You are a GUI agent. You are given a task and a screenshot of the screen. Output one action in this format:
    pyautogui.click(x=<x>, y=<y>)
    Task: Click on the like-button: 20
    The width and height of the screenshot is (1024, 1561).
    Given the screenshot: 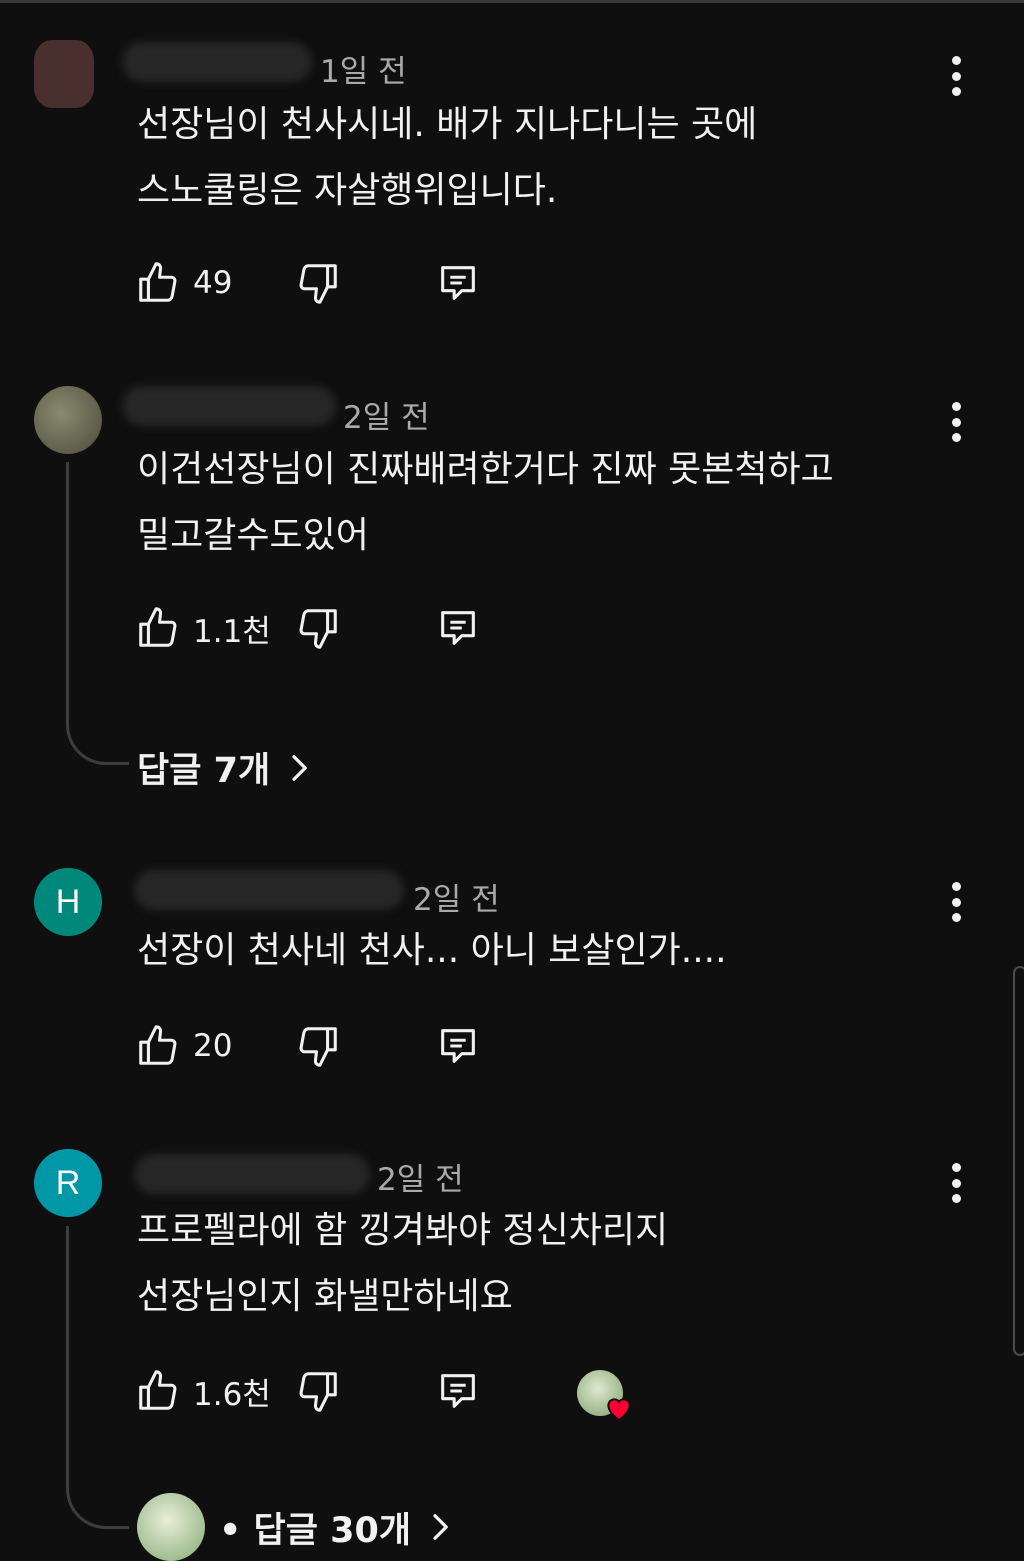 What is the action you would take?
    pyautogui.click(x=183, y=1046)
    